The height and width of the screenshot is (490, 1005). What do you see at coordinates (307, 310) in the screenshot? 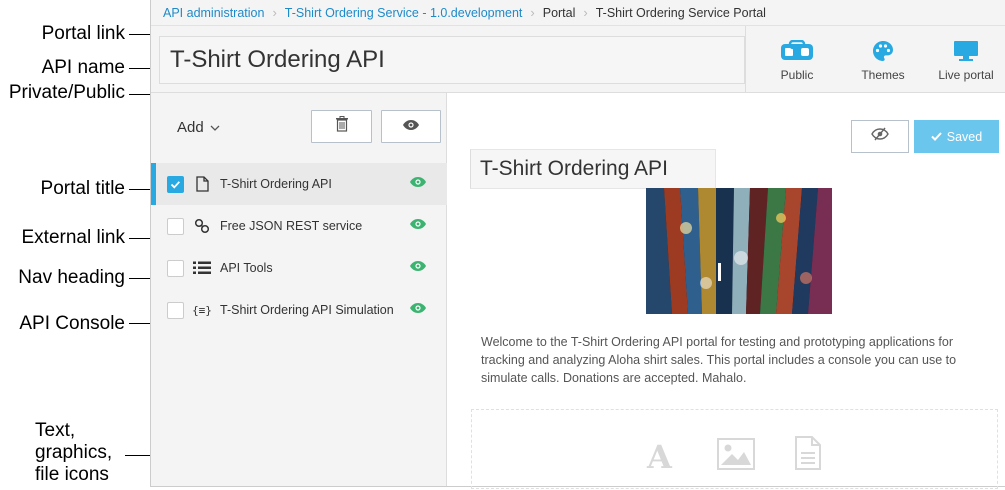
I see `nav-item-label: T-Shirt Ordering API Simulation` at bounding box center [307, 310].